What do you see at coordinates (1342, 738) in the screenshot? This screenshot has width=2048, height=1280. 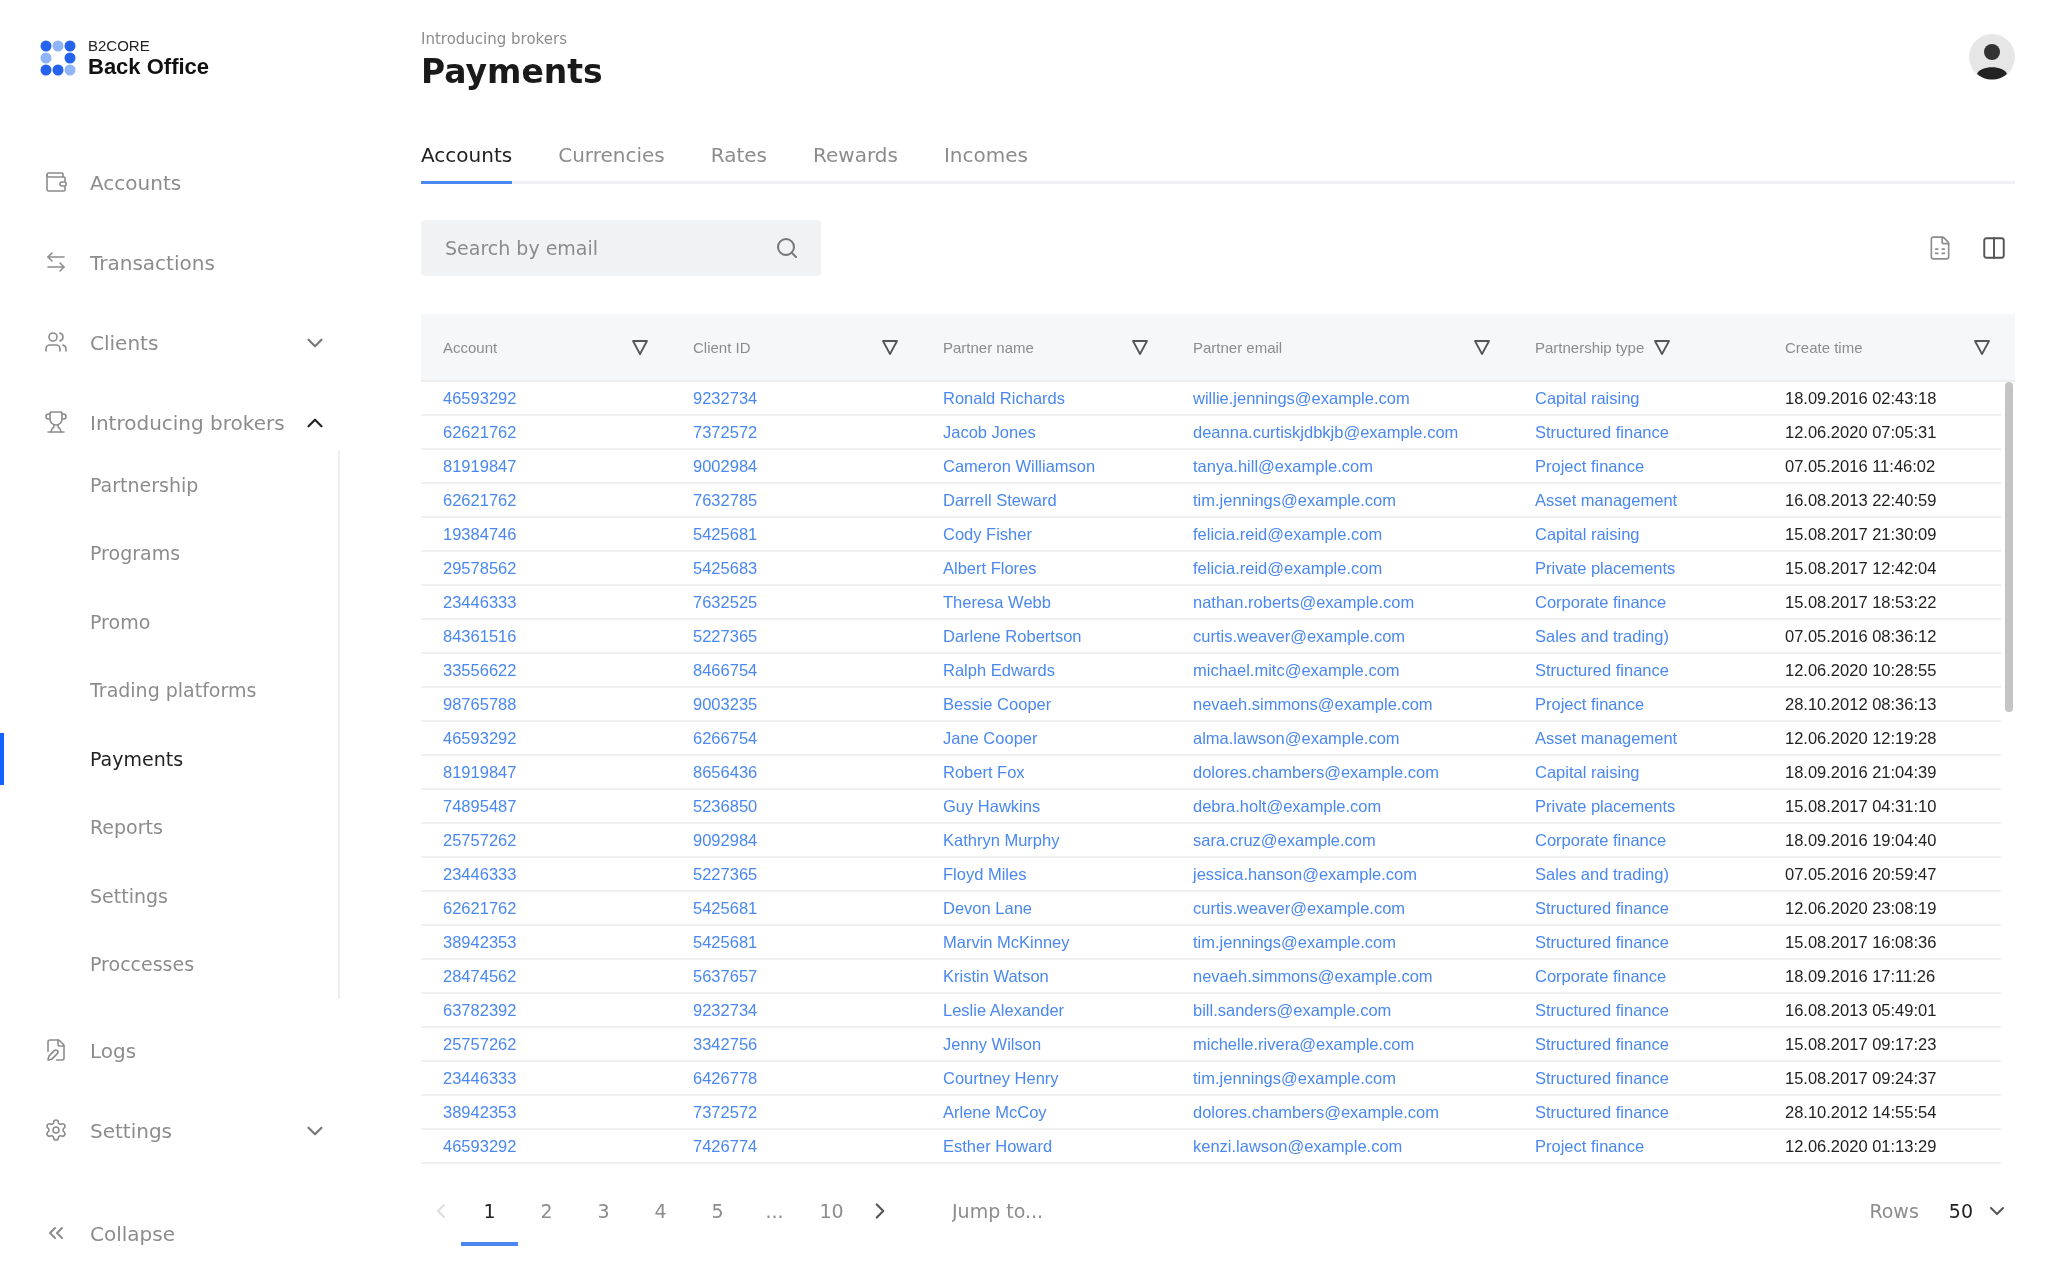 I see `table-link: alma.lawson@example.com` at bounding box center [1342, 738].